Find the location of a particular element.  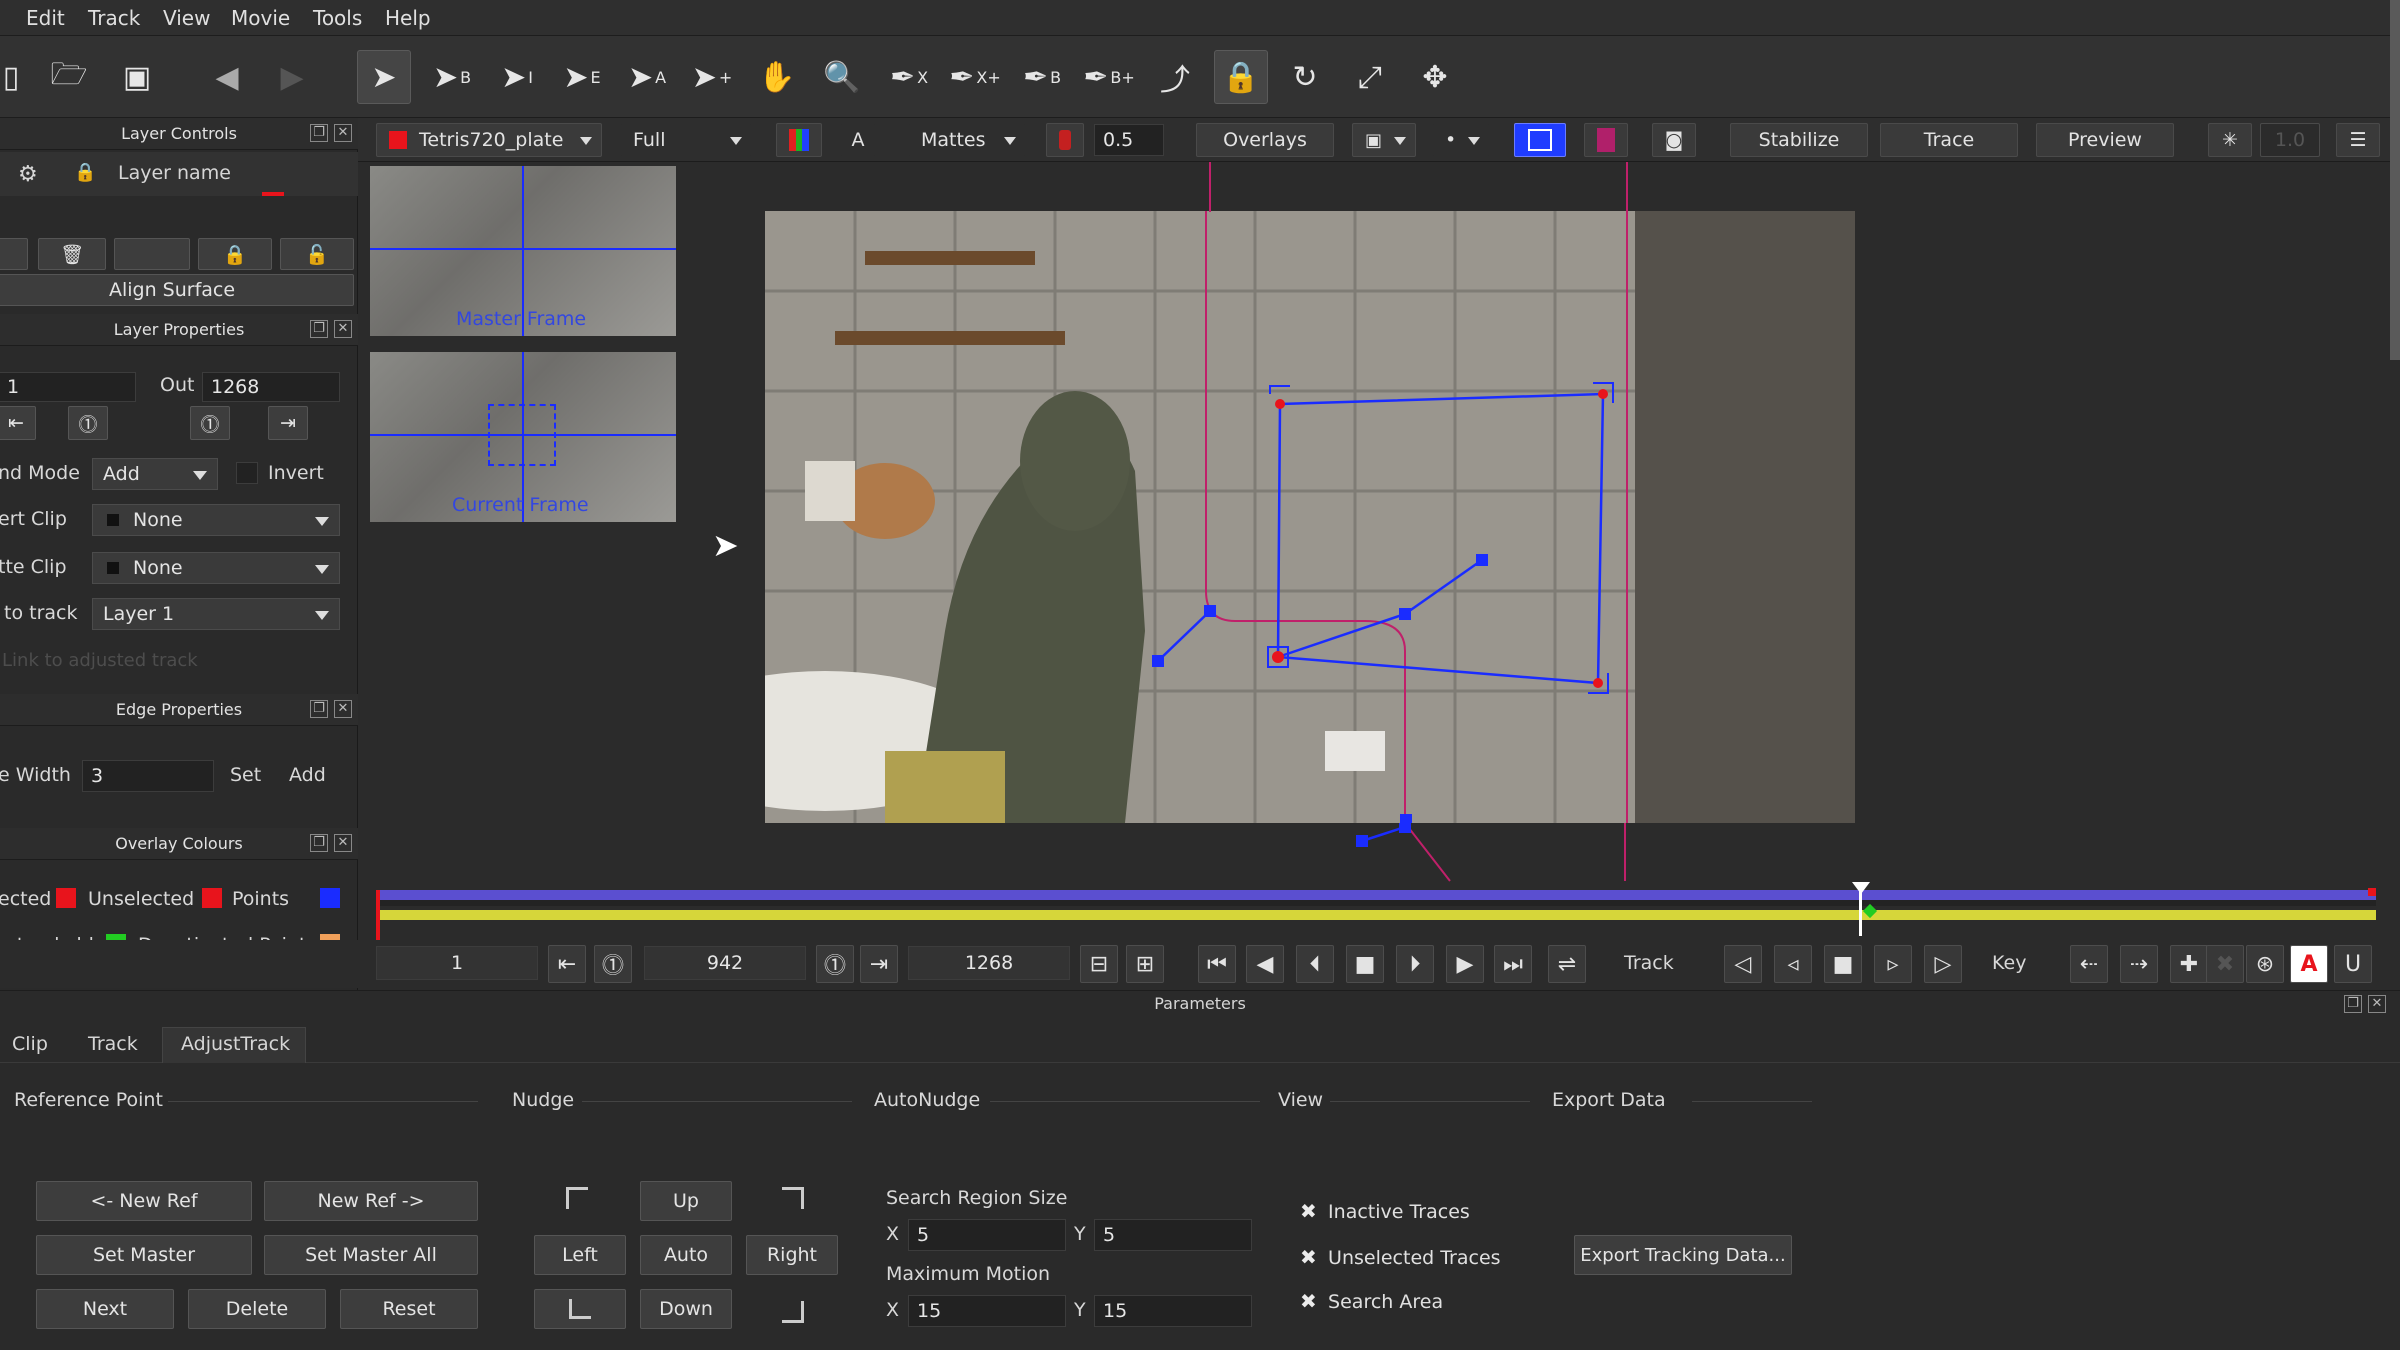

scale-icon: ⤢ is located at coordinates (1370, 77).